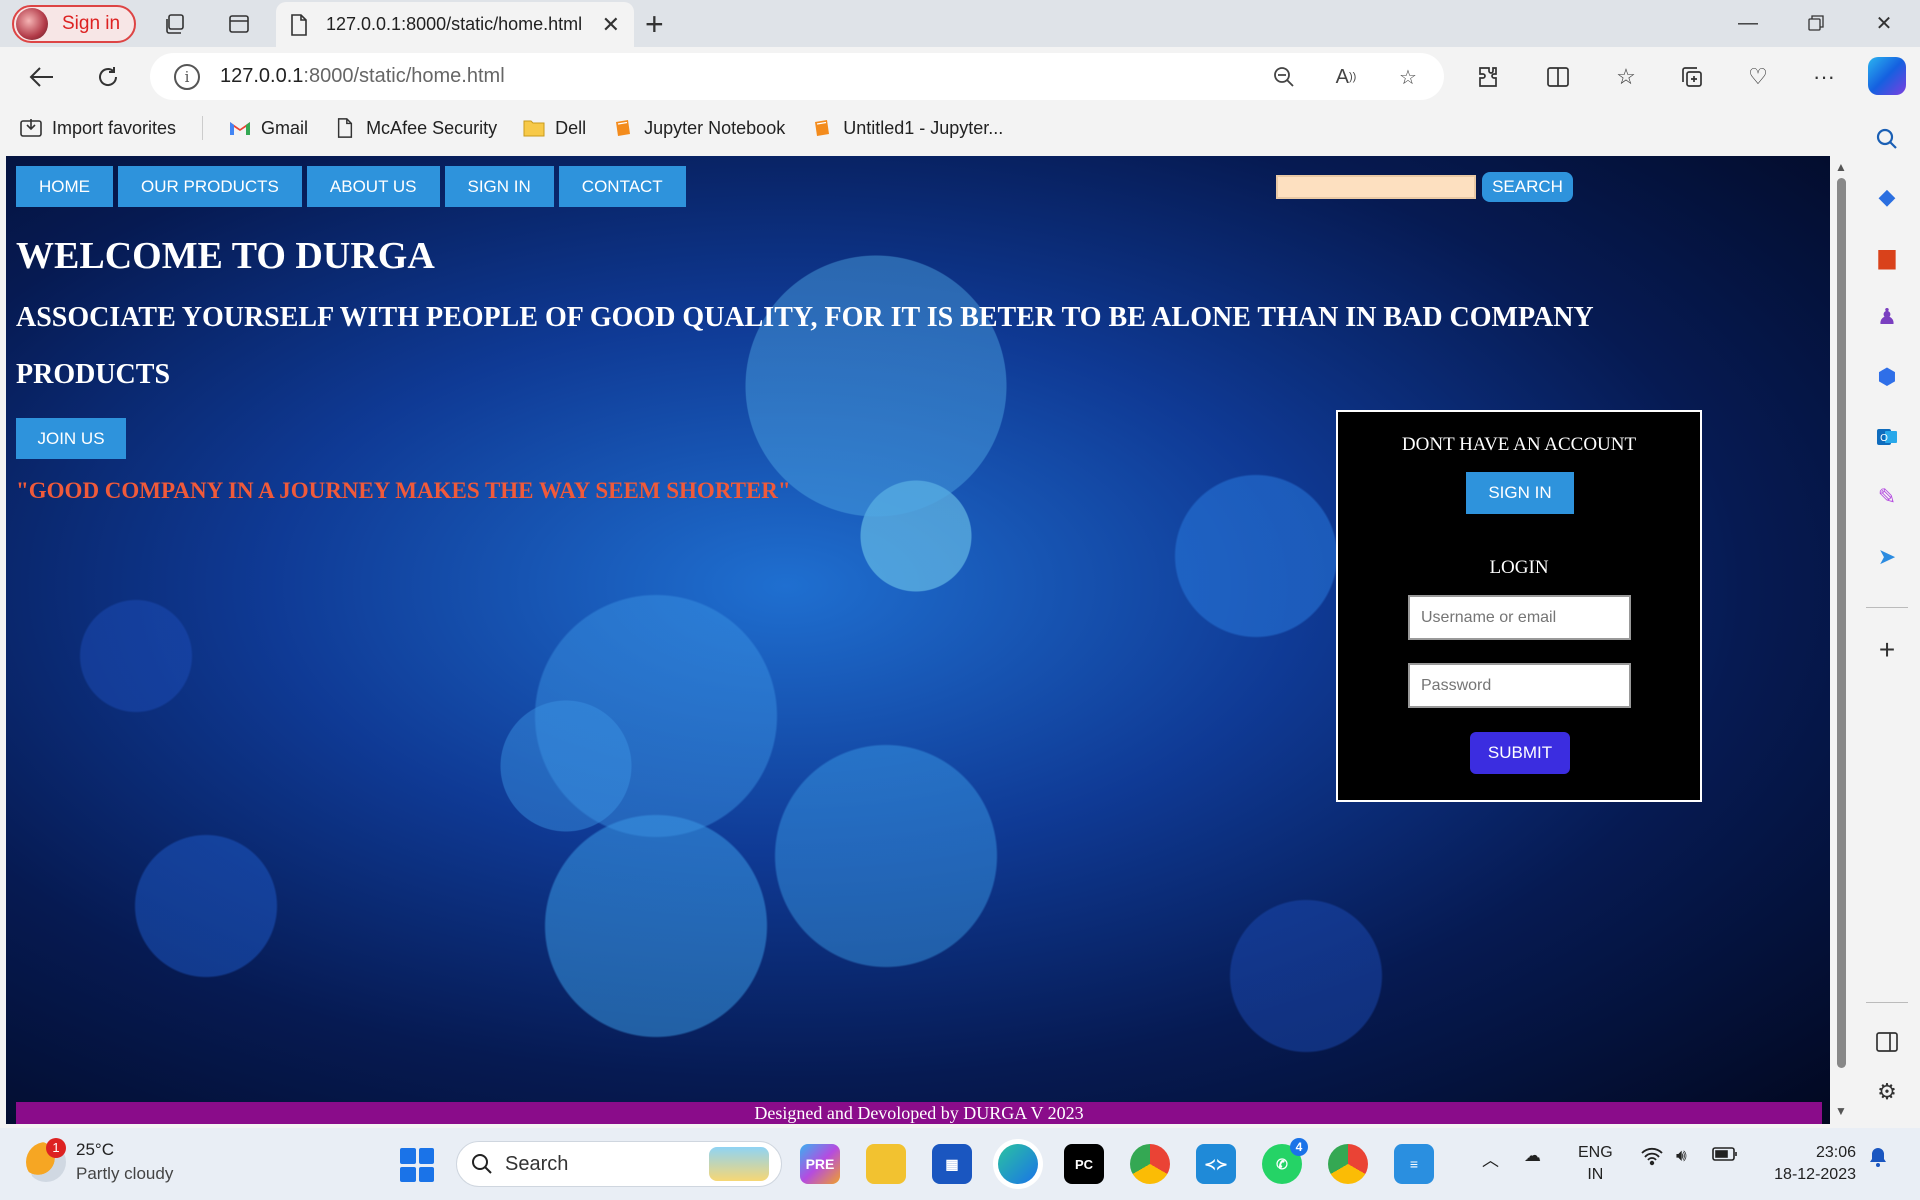  What do you see at coordinates (1758, 77) in the screenshot?
I see `browser-essentials-icon: ♡` at bounding box center [1758, 77].